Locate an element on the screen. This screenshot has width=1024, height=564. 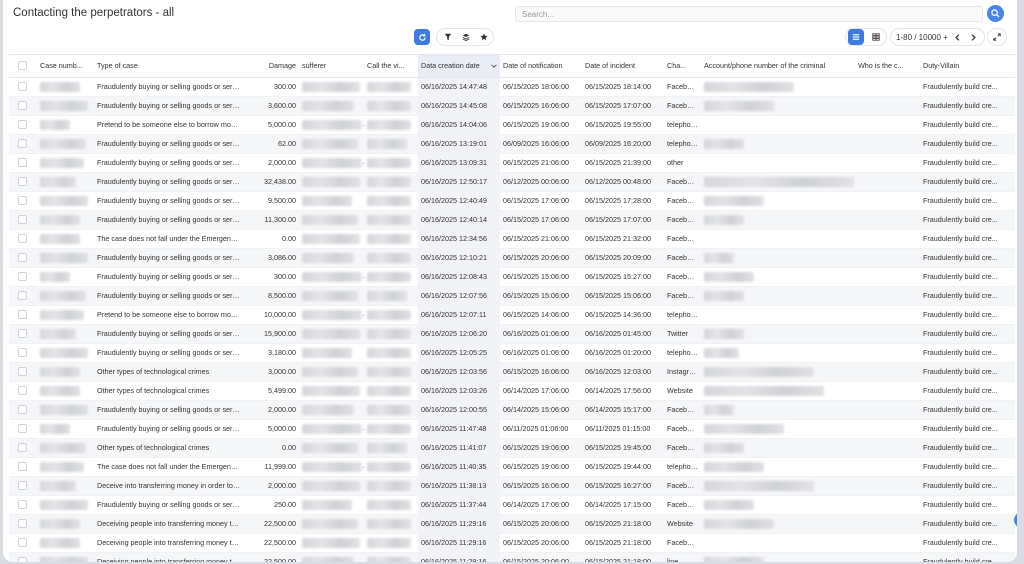
column-header-sufferer: sufferer is located at coordinates (331, 66).